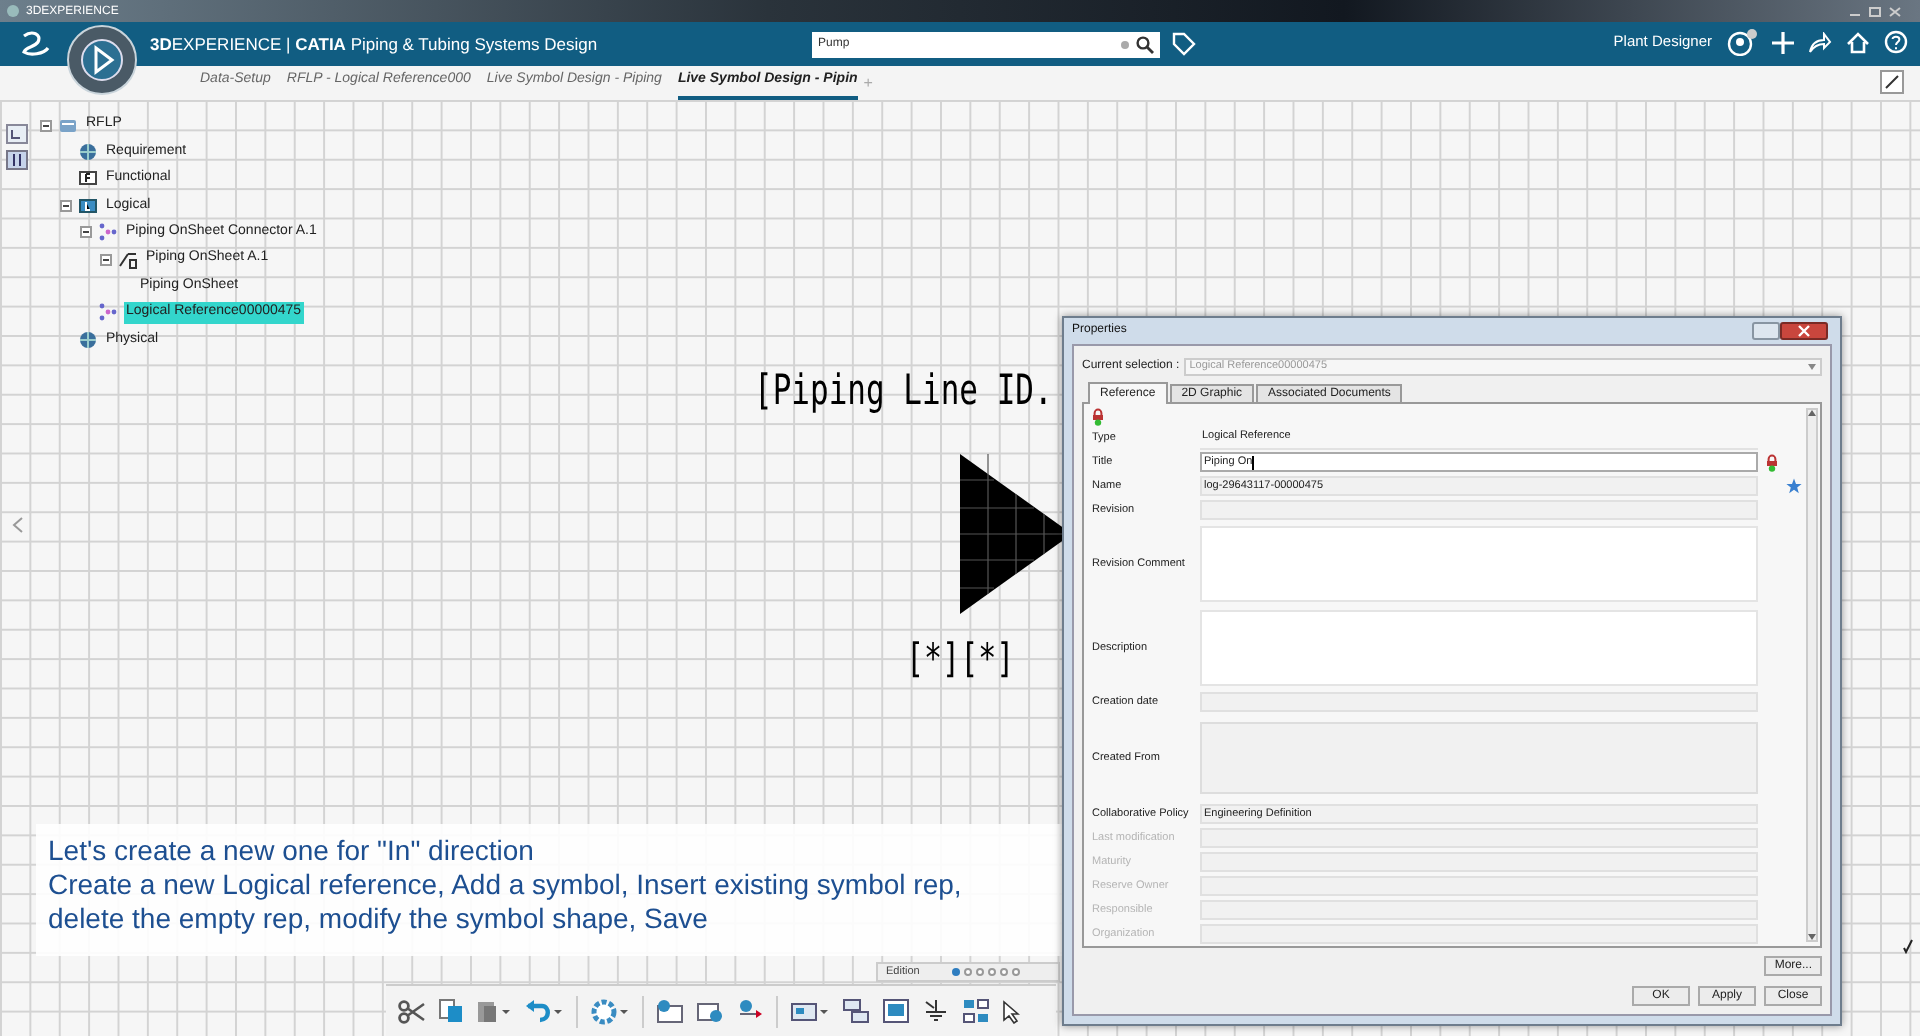 The image size is (1920, 1036). Describe the element at coordinates (18, 525) in the screenshot. I see `expand-panel-icon` at that location.